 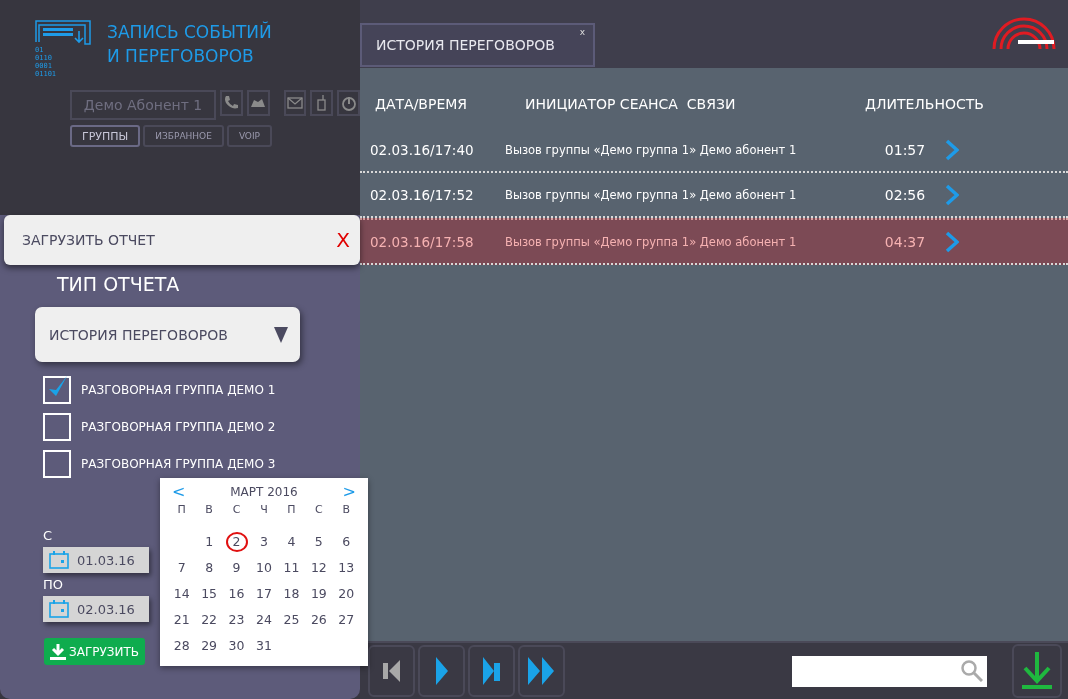 I want to click on report-type-label: ТИП ОТЧЕТА, so click(x=119, y=284).